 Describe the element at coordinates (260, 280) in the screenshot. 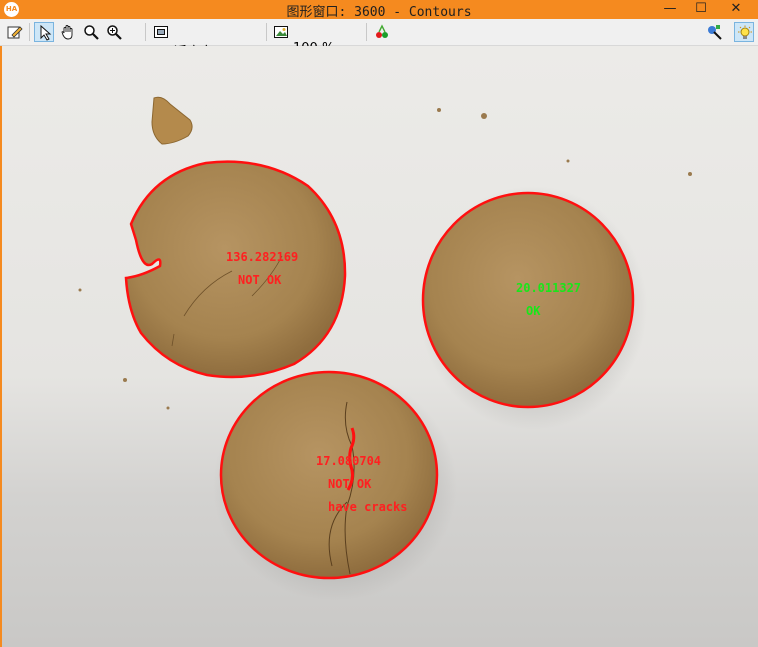

I see `cookie-1-status: NOT OK` at that location.